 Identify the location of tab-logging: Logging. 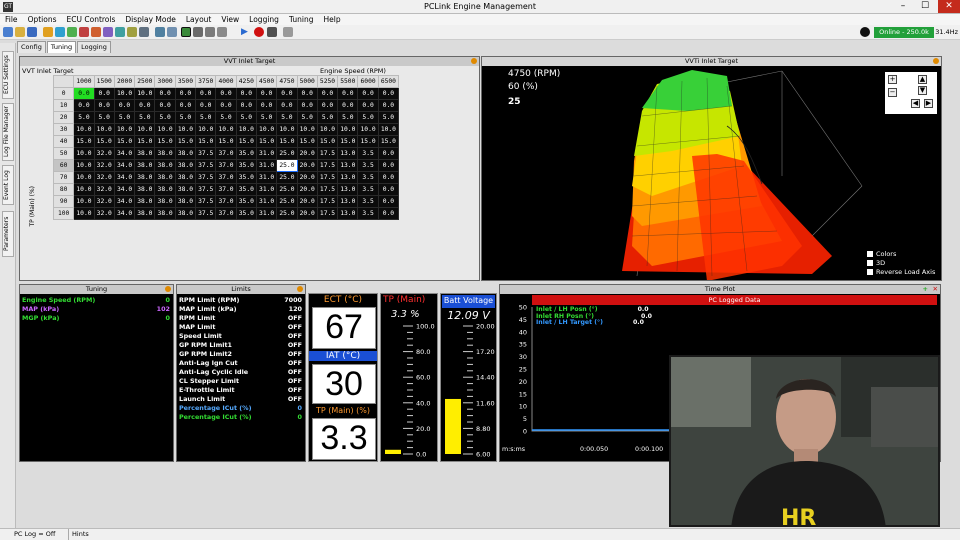
(94, 47).